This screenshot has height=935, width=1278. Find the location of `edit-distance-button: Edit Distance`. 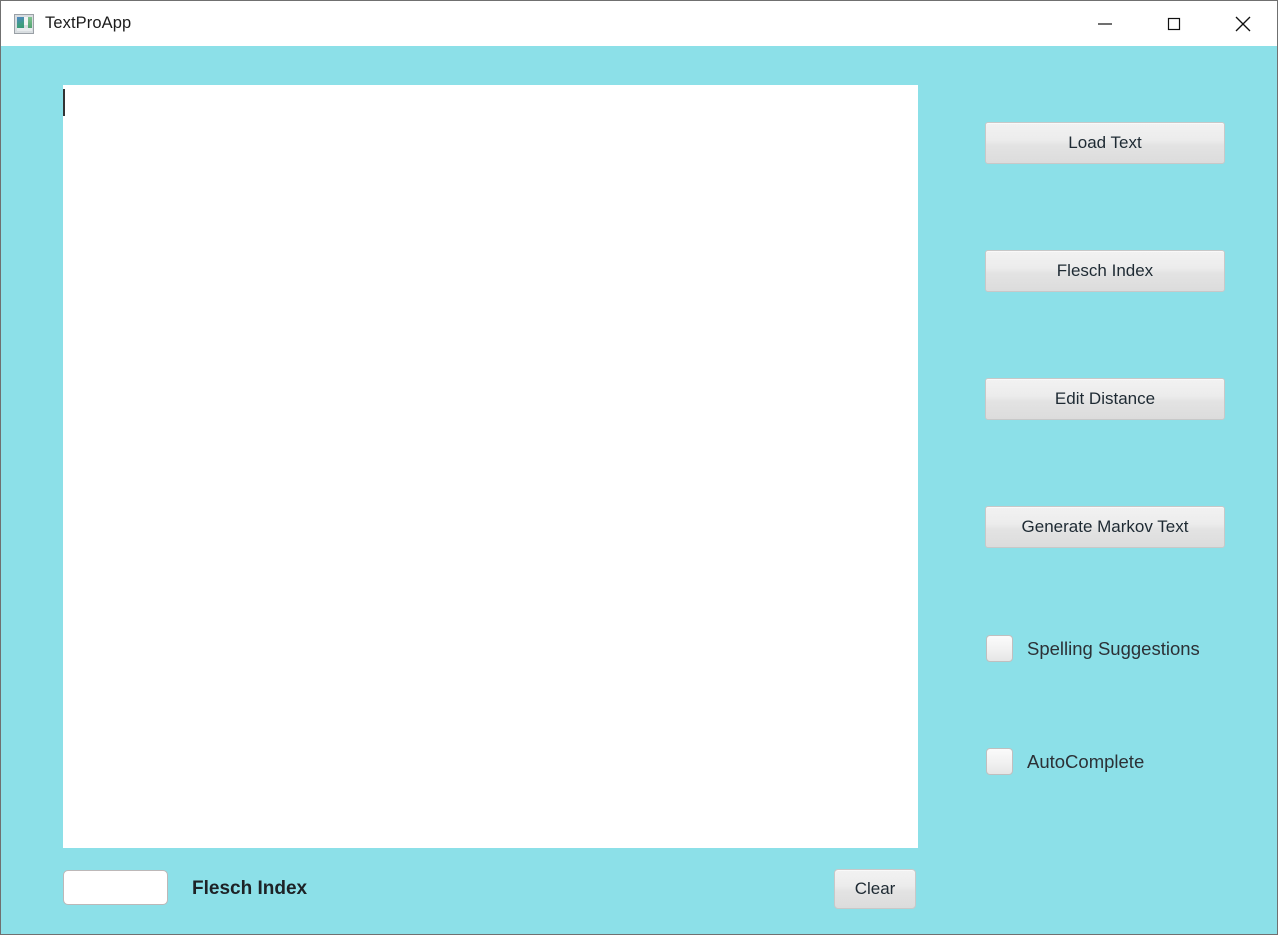

edit-distance-button: Edit Distance is located at coordinates (1105, 399).